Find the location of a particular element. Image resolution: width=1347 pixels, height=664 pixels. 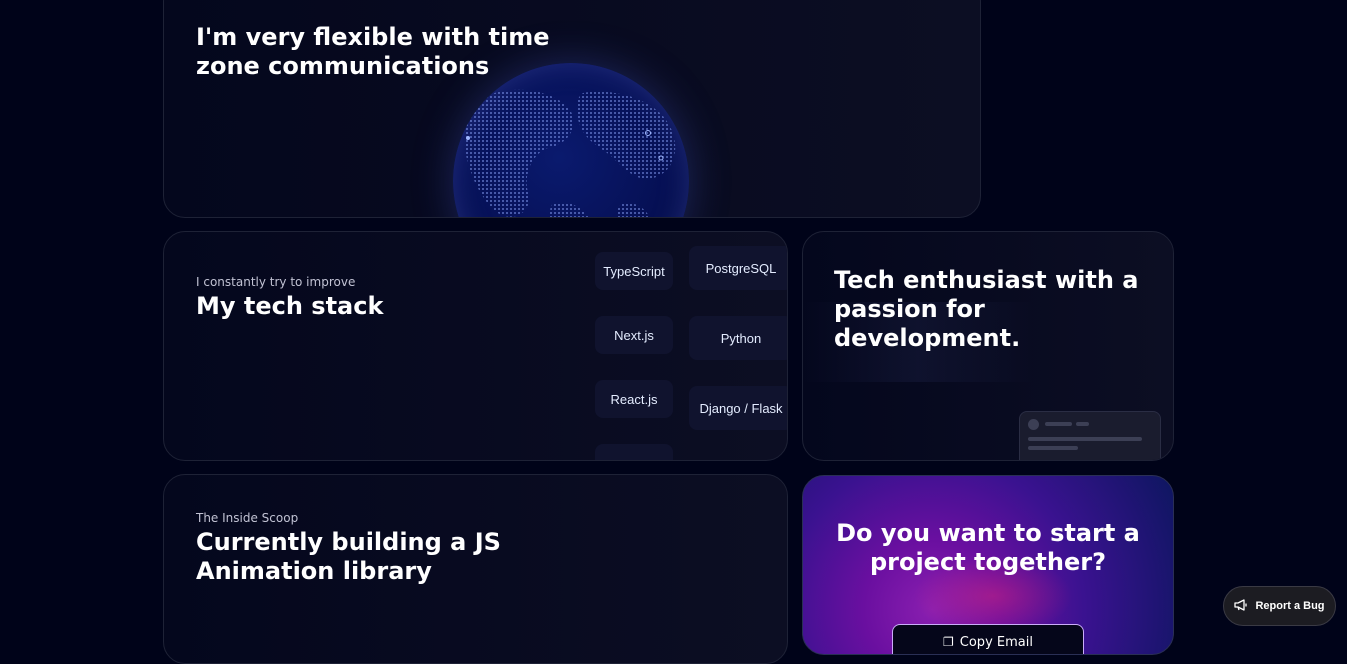

scoop-title-line-2: Animation library is located at coordinates (314, 571).